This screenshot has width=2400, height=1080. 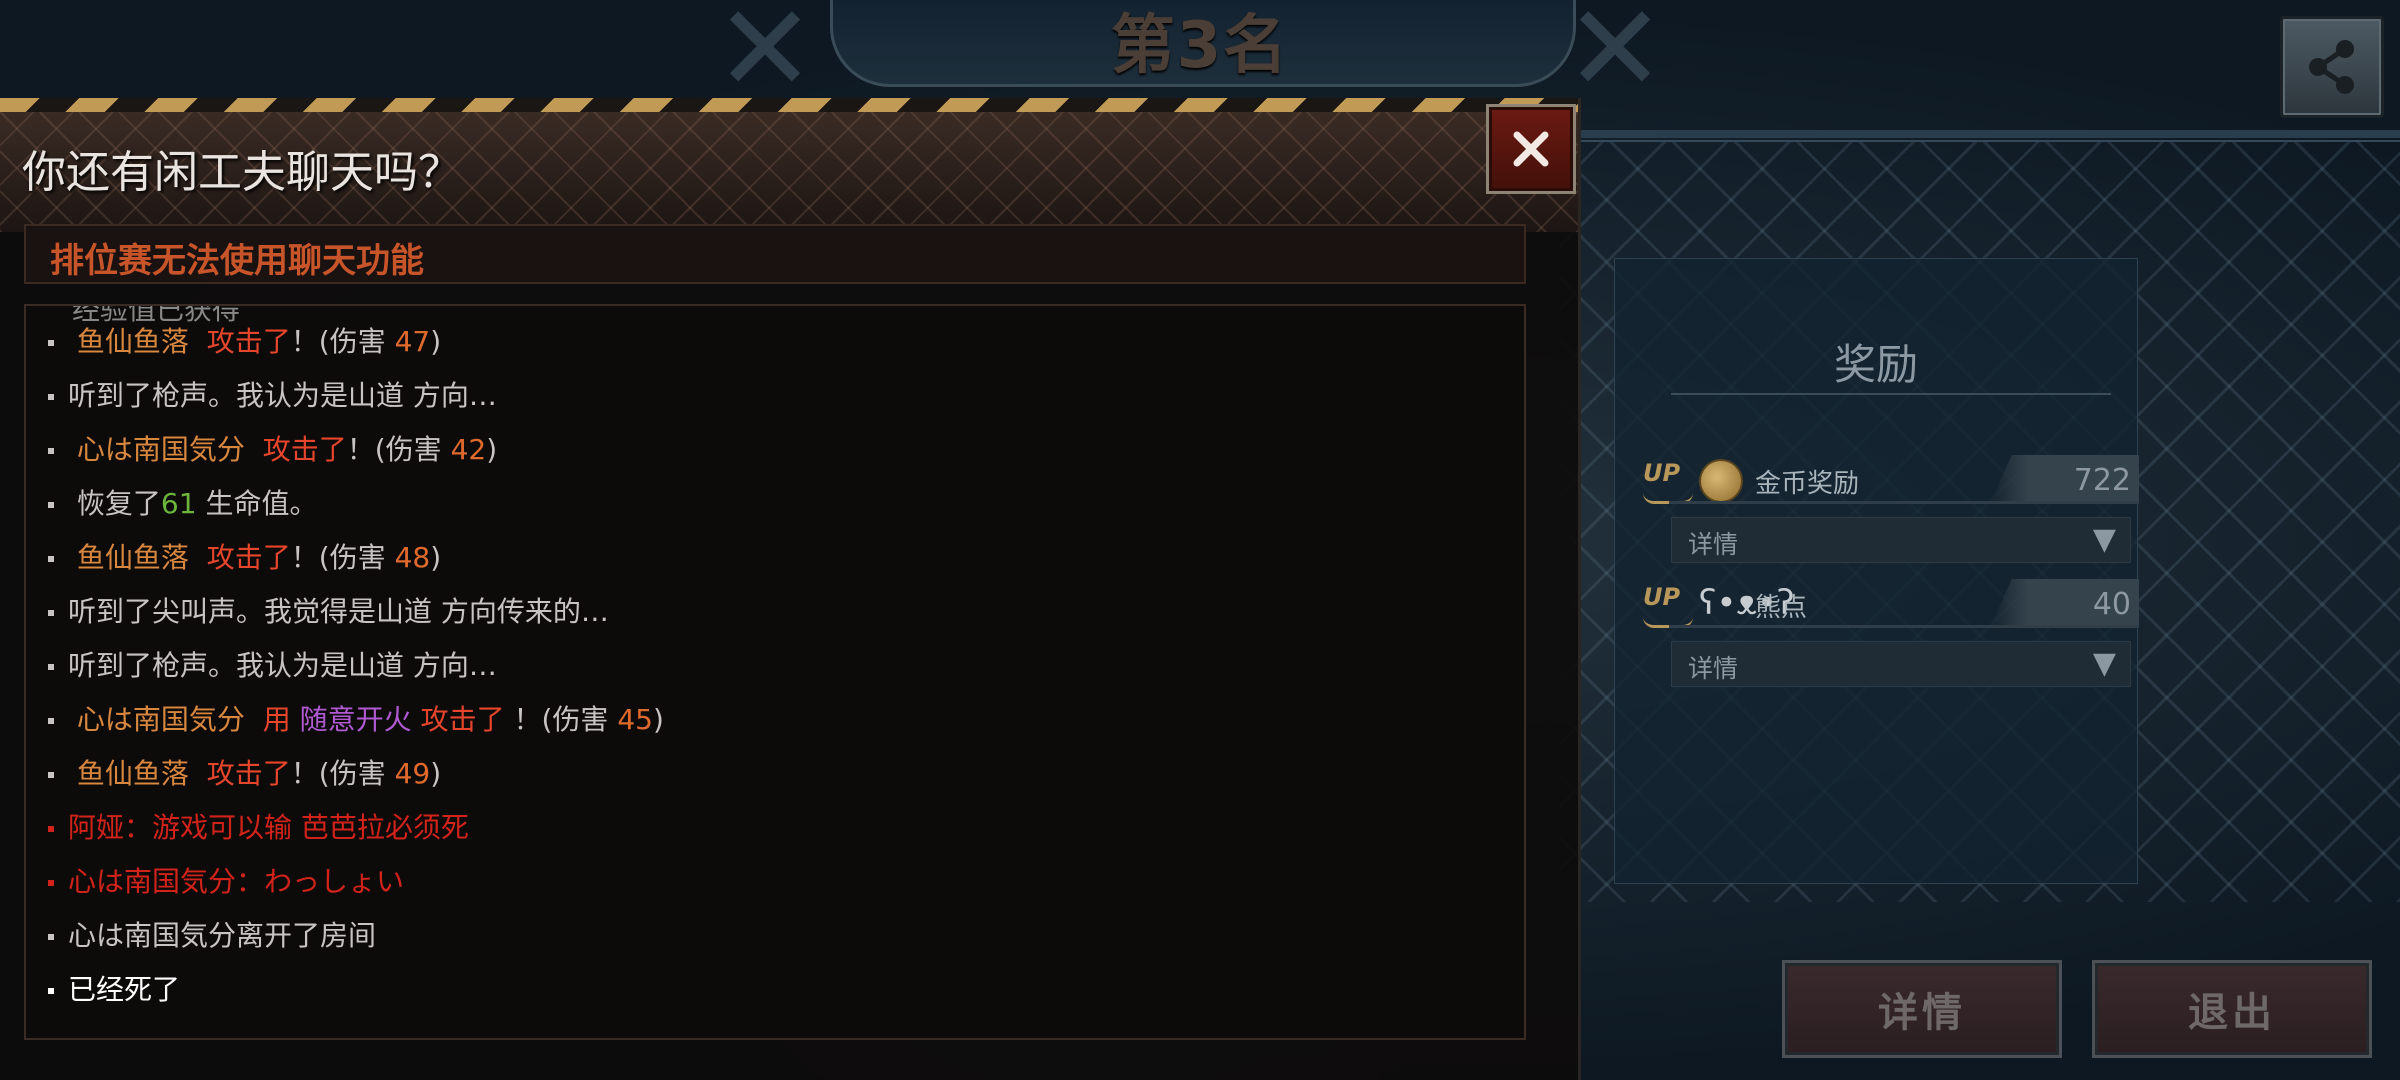 I want to click on details-button: 详情, so click(x=1922, y=1009).